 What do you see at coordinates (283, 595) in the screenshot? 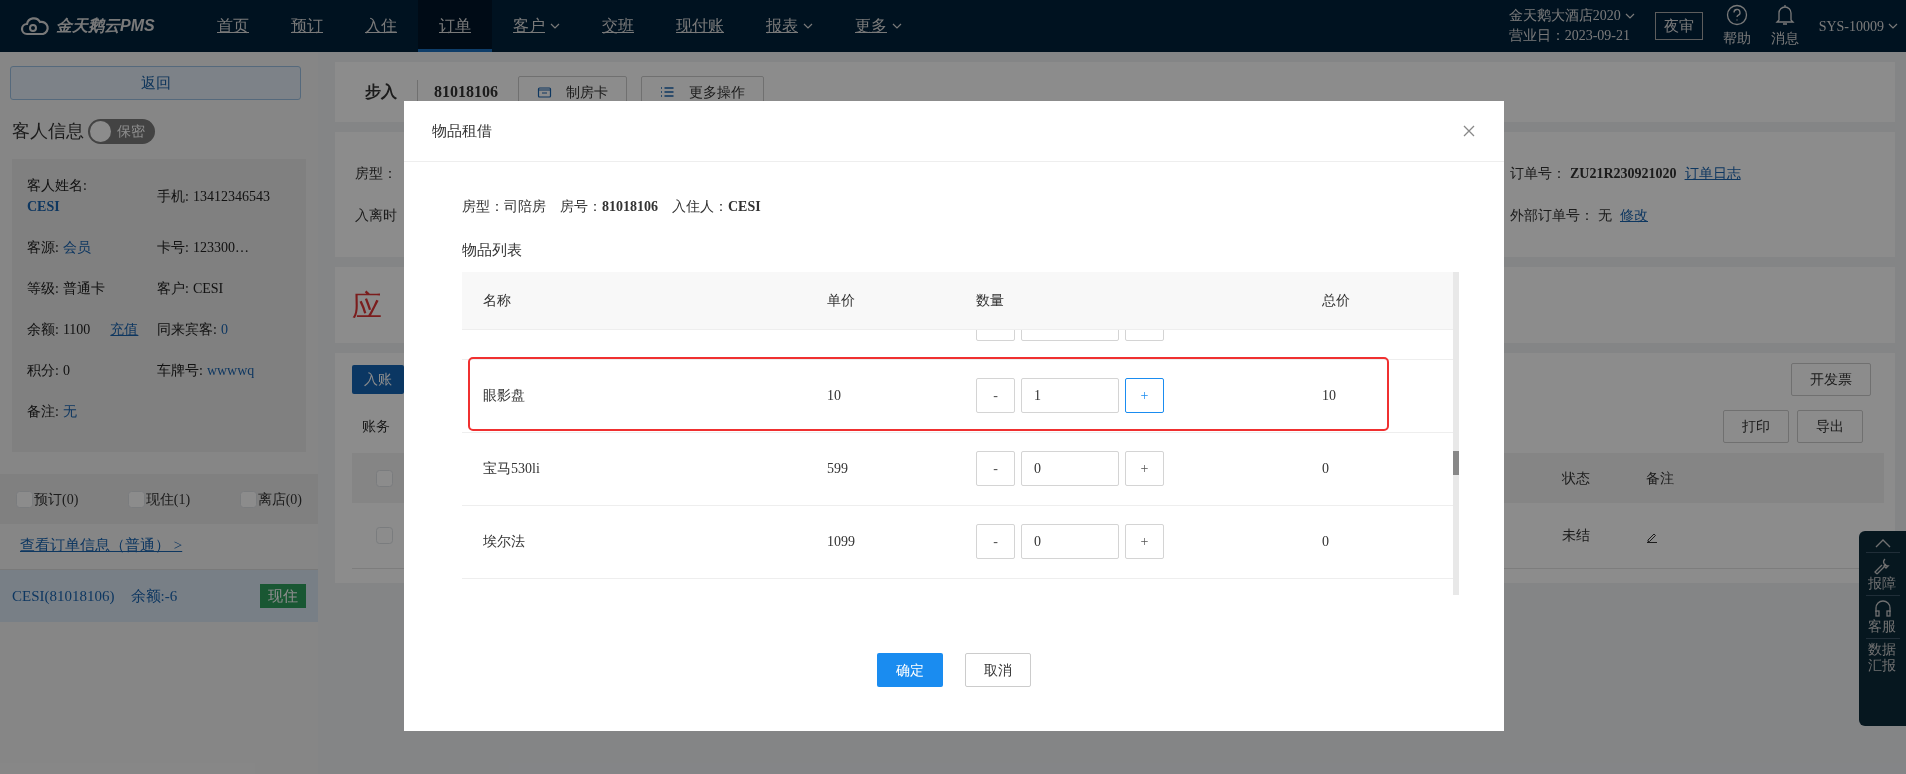
I see `status-badge: 现住` at bounding box center [283, 595].